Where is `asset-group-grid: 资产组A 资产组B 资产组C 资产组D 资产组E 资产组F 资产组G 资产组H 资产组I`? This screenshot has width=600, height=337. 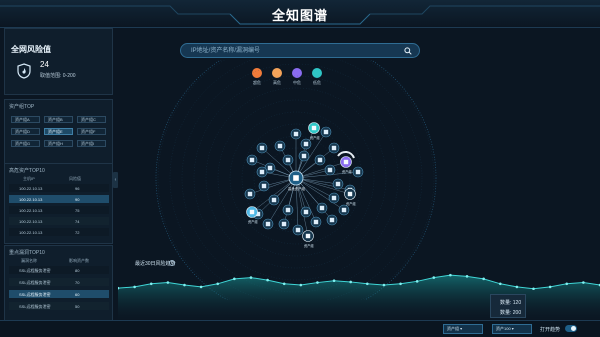 asset-group-grid: 资产组A 资产组B 资产组C 资产组D 资产组E 资产组F 资产组G 资产组H 资产组I is located at coordinates (60, 131).